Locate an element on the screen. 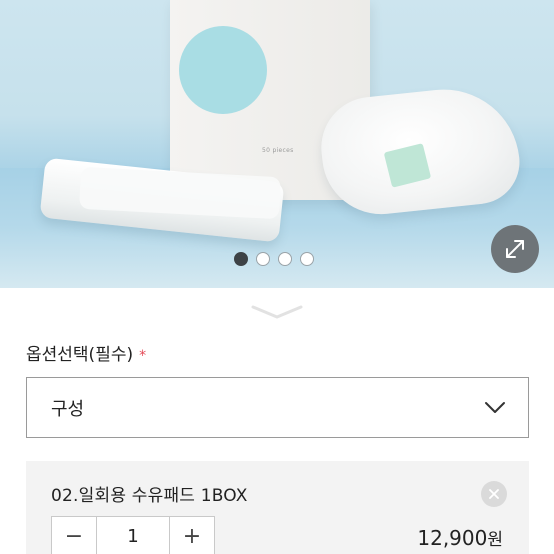 The height and width of the screenshot is (554, 554). gallery-pagination is located at coordinates (274, 259).